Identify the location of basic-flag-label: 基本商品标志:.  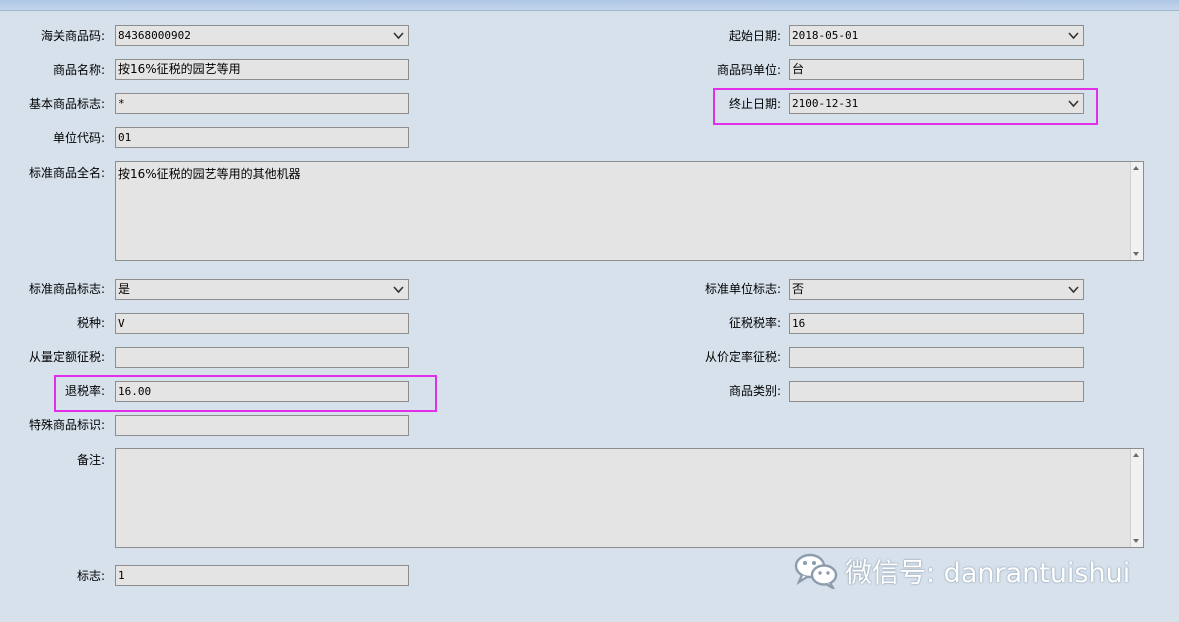
(66, 104).